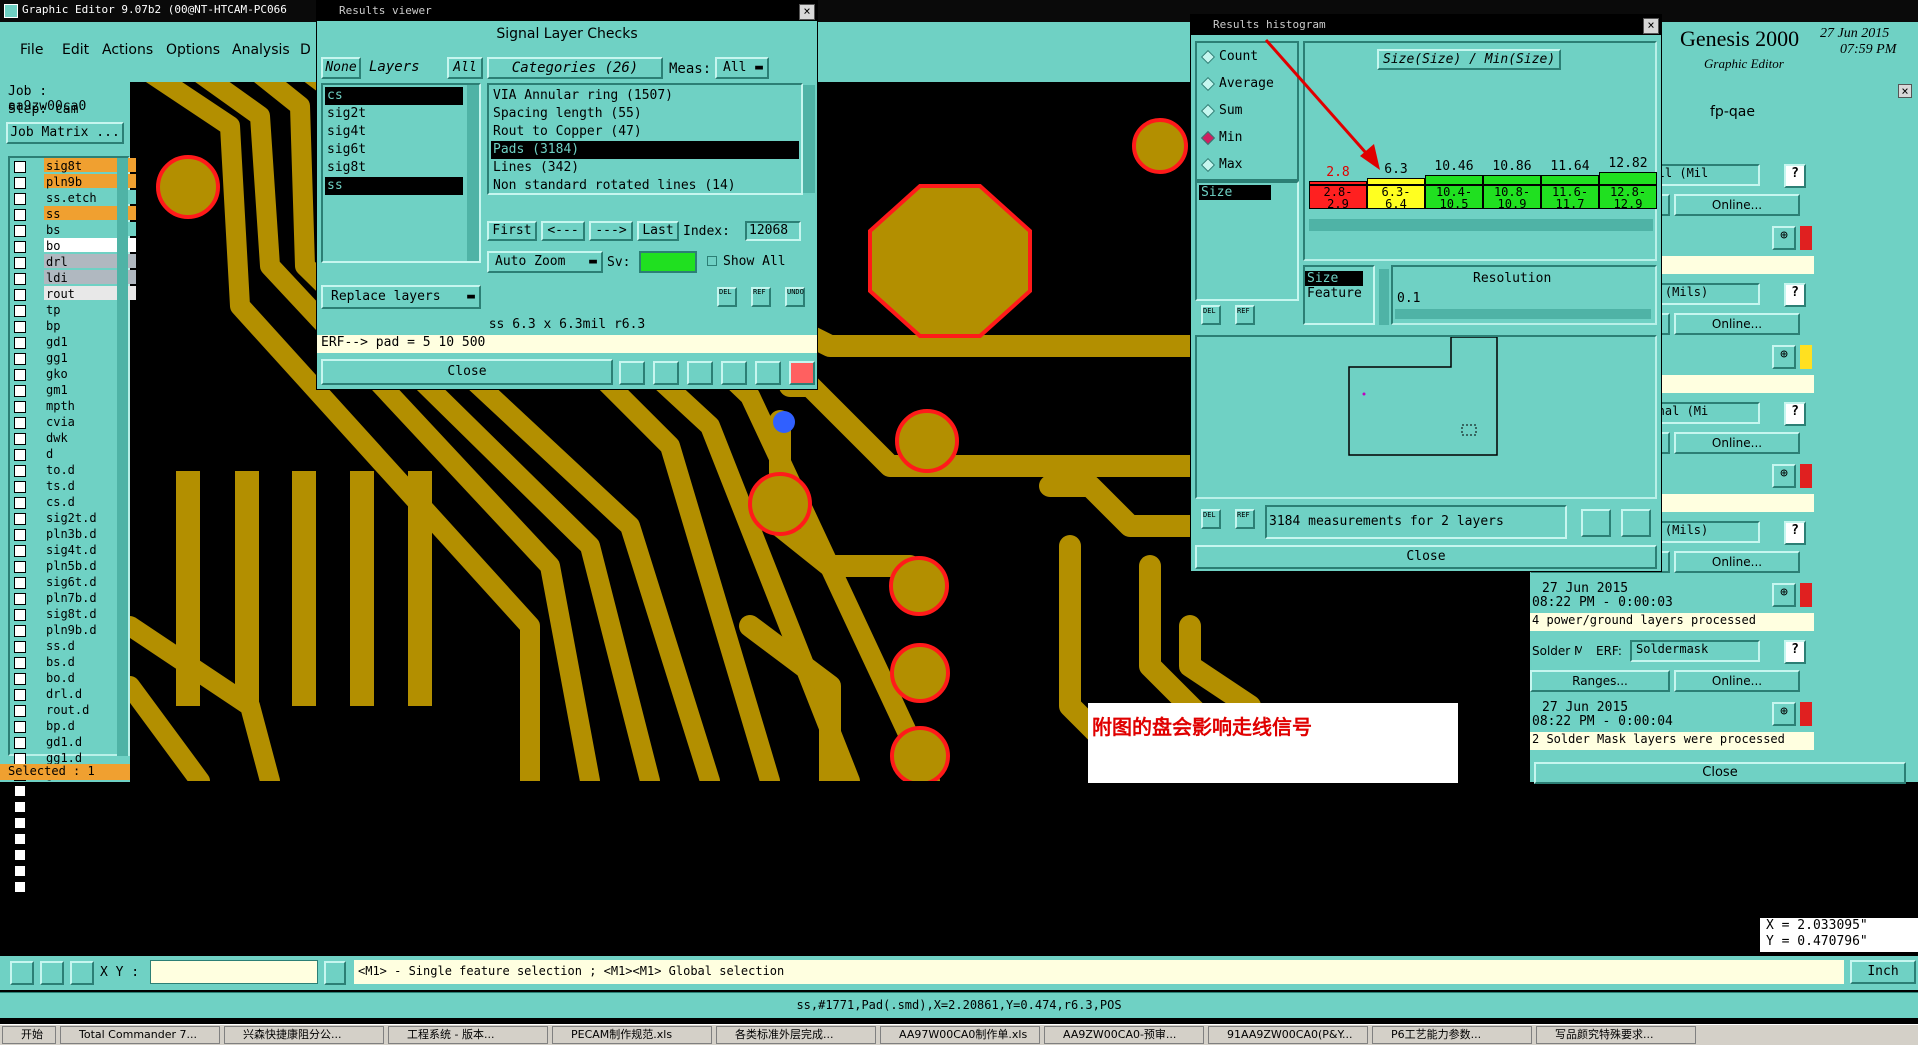 The image size is (1918, 1045). What do you see at coordinates (69, 518) in the screenshot?
I see `layer-row: sig2t.d` at bounding box center [69, 518].